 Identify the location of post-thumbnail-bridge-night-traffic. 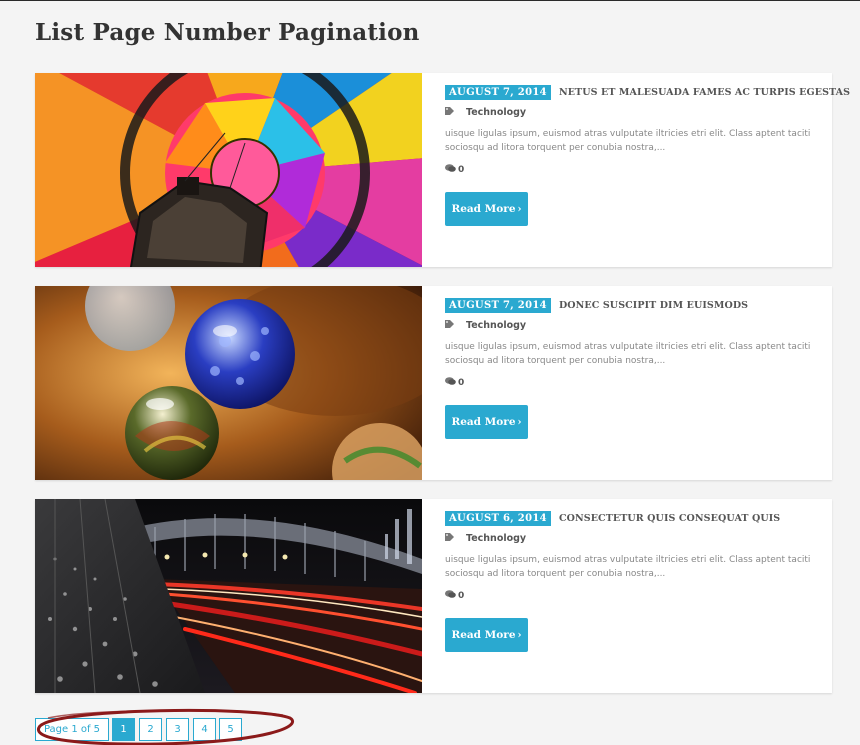
(228, 596).